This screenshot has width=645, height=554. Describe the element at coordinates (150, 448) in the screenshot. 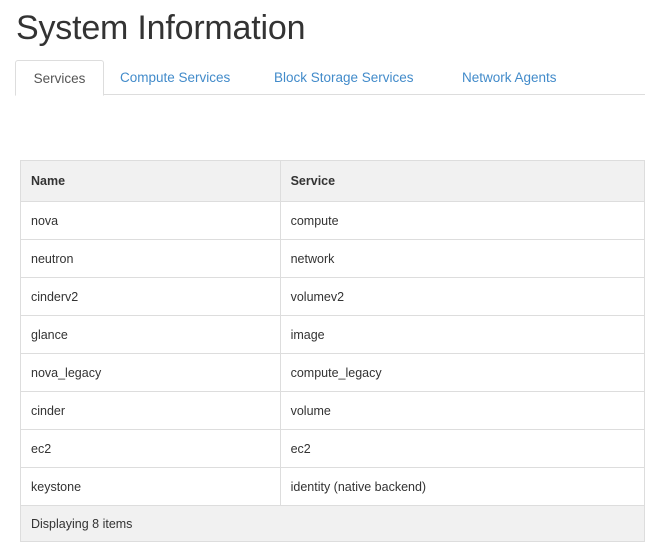

I see `cell-name: ec2` at that location.